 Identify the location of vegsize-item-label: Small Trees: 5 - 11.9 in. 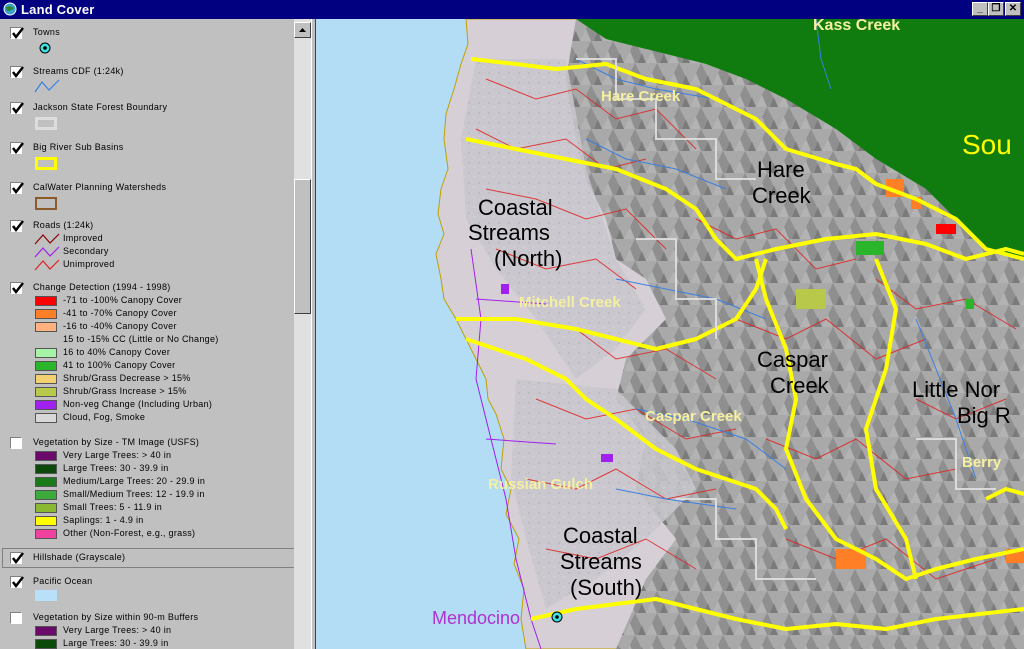
(113, 507).